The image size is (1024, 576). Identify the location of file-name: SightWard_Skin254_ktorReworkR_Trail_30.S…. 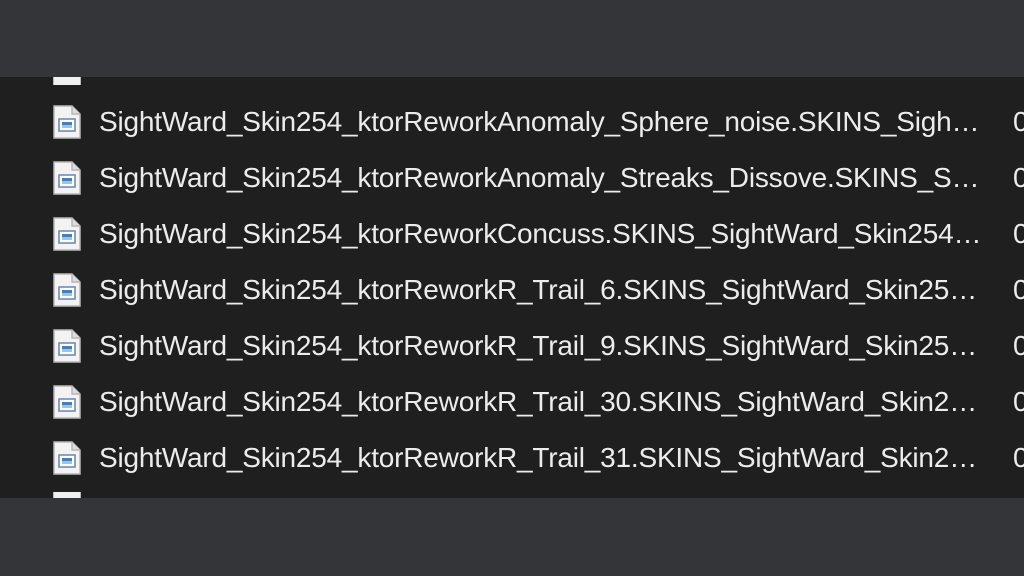
(541, 401).